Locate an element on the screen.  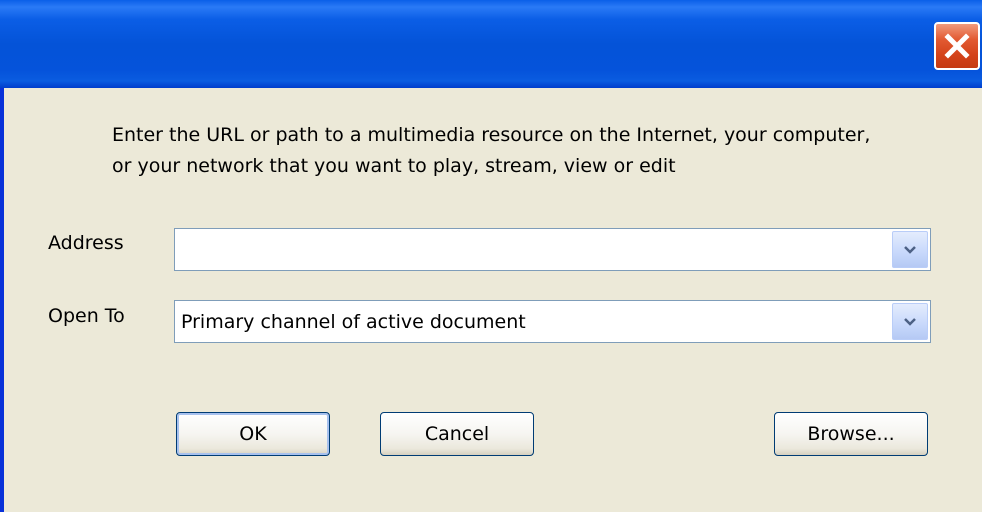
address-label: Address is located at coordinates (86, 243).